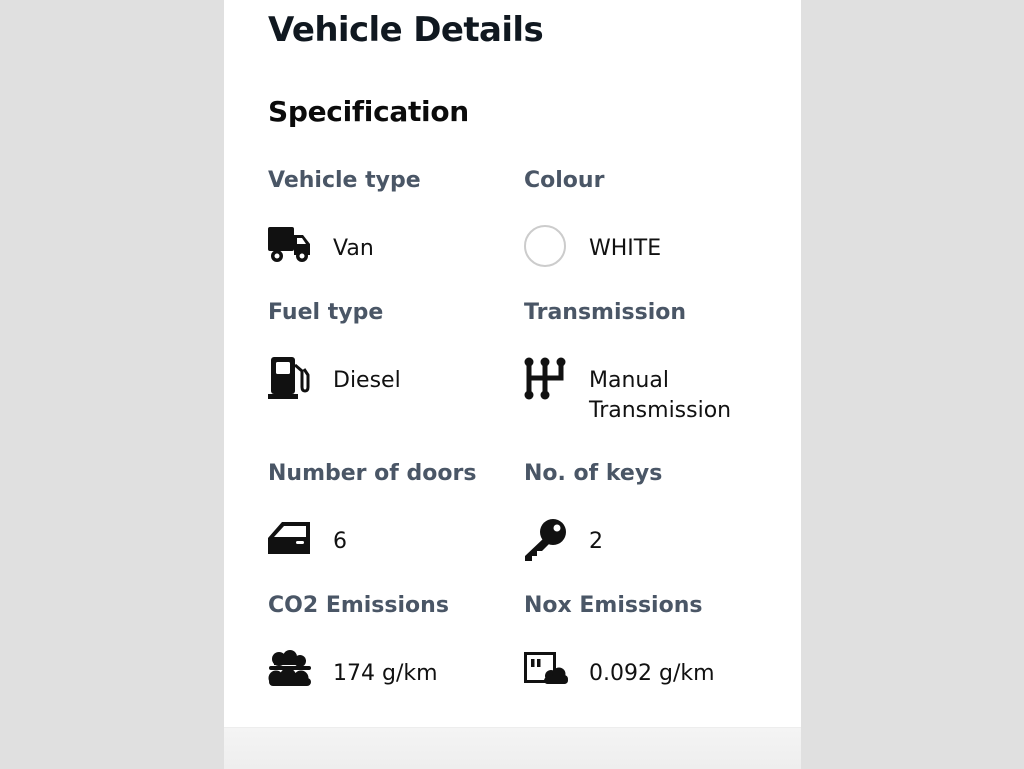 Image resolution: width=1024 pixels, height=769 pixels. I want to click on spec-value: Manual Transmission, so click(660, 395).